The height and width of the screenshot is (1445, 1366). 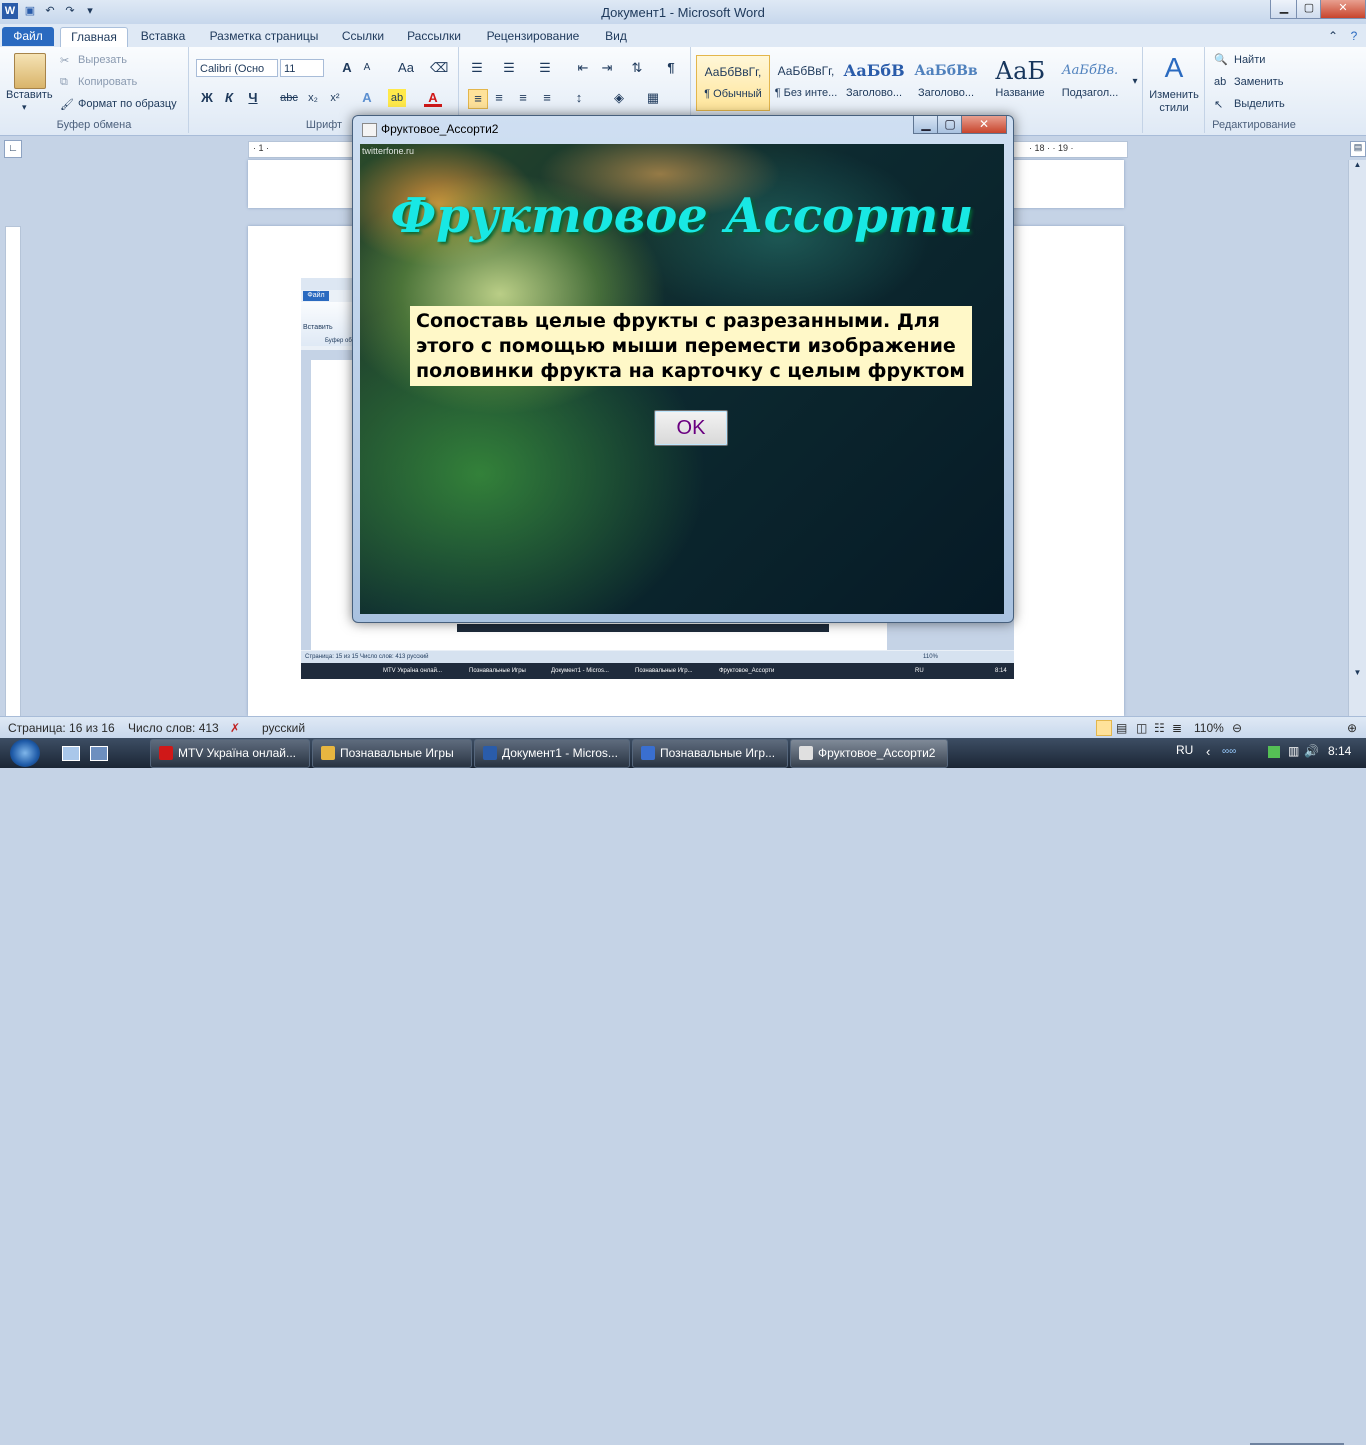 I want to click on tab-references: Ссылки, so click(x=363, y=36).